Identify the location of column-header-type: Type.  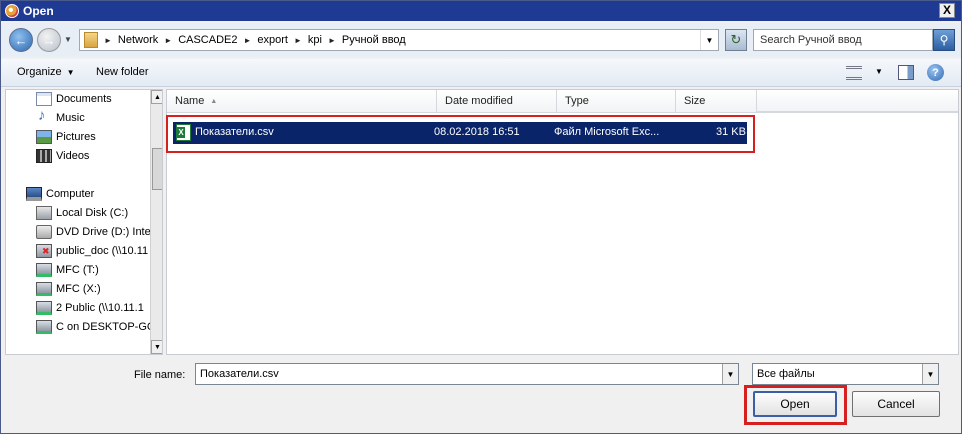
(616, 101).